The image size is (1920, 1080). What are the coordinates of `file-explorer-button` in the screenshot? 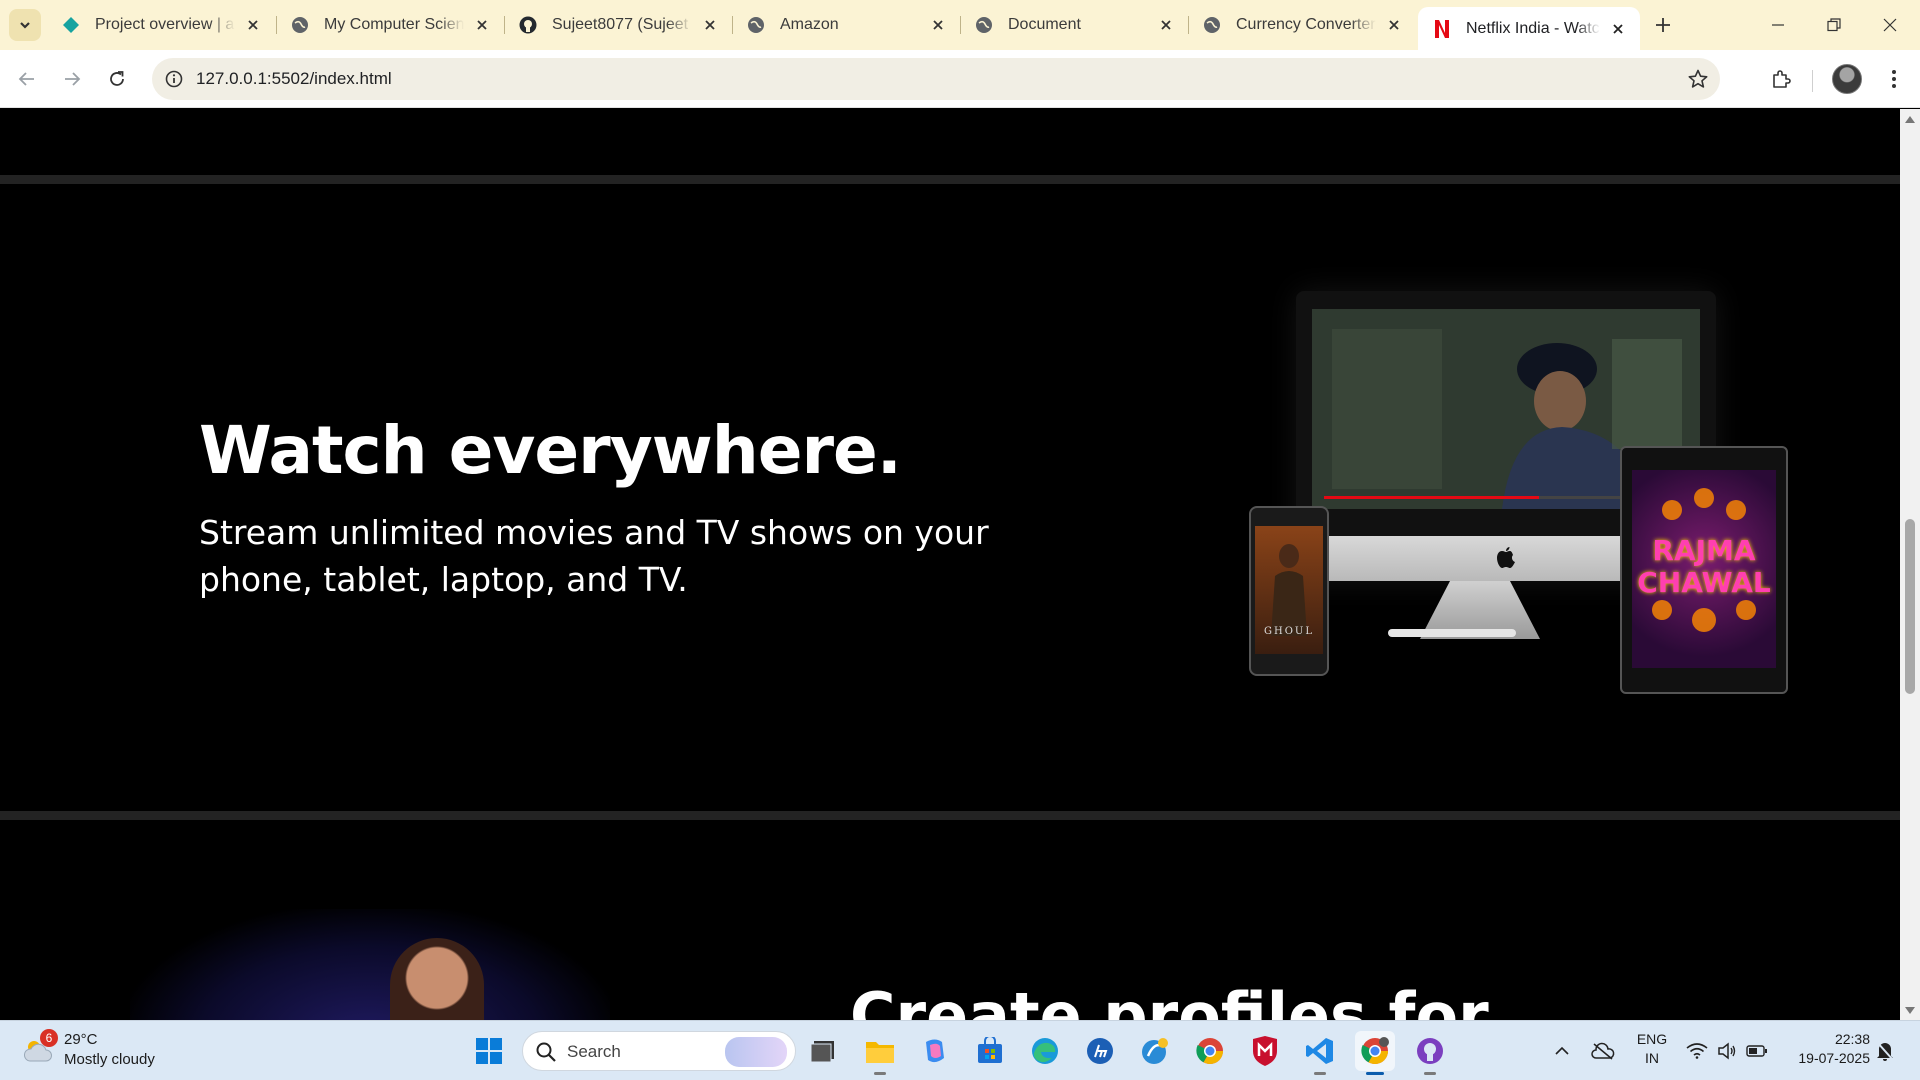 It's located at (880, 1053).